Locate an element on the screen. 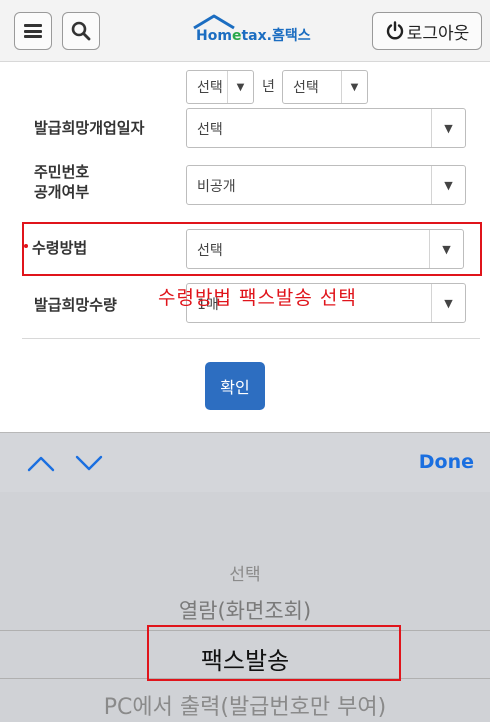 The image size is (490, 722). date-selects-row: 선택 ▼ 년 선택 ▼ is located at coordinates (245, 87).